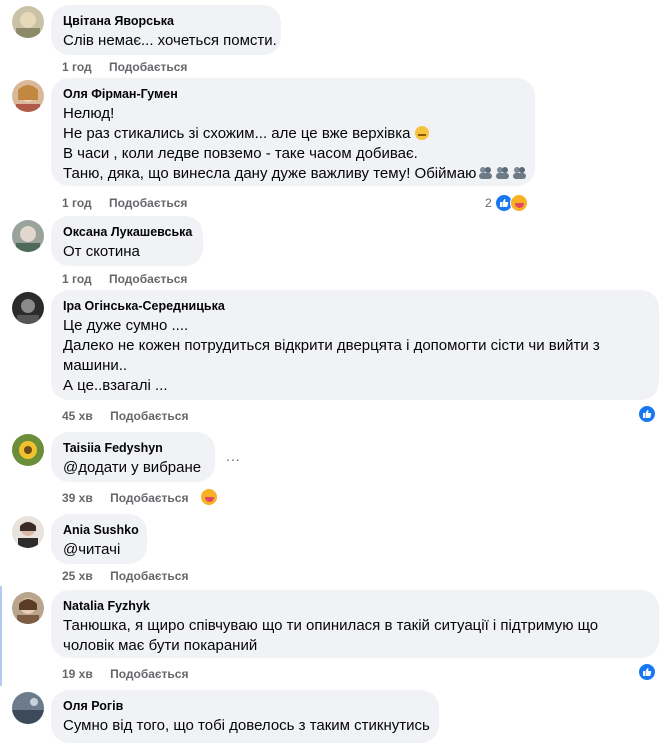 This screenshot has height=743, width=662. What do you see at coordinates (245, 706) in the screenshot?
I see `author-name: Оля Рогів` at bounding box center [245, 706].